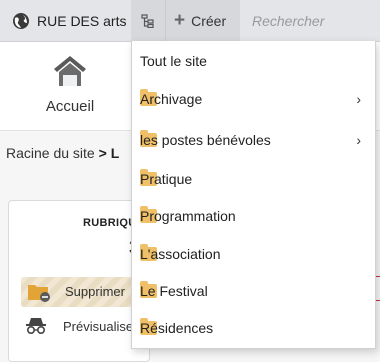 This screenshot has height=362, width=380. What do you see at coordinates (253, 291) in the screenshot?
I see `menu-item-le-festival: Le Festival` at bounding box center [253, 291].